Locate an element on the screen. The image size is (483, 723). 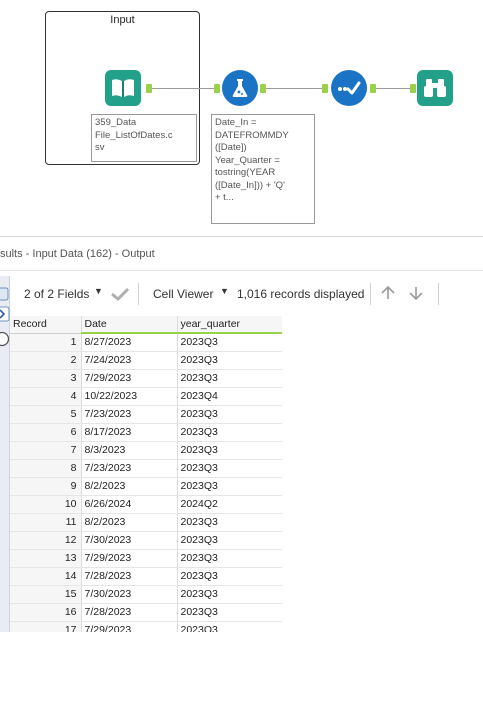
column-header-date: Date is located at coordinates (129, 325).